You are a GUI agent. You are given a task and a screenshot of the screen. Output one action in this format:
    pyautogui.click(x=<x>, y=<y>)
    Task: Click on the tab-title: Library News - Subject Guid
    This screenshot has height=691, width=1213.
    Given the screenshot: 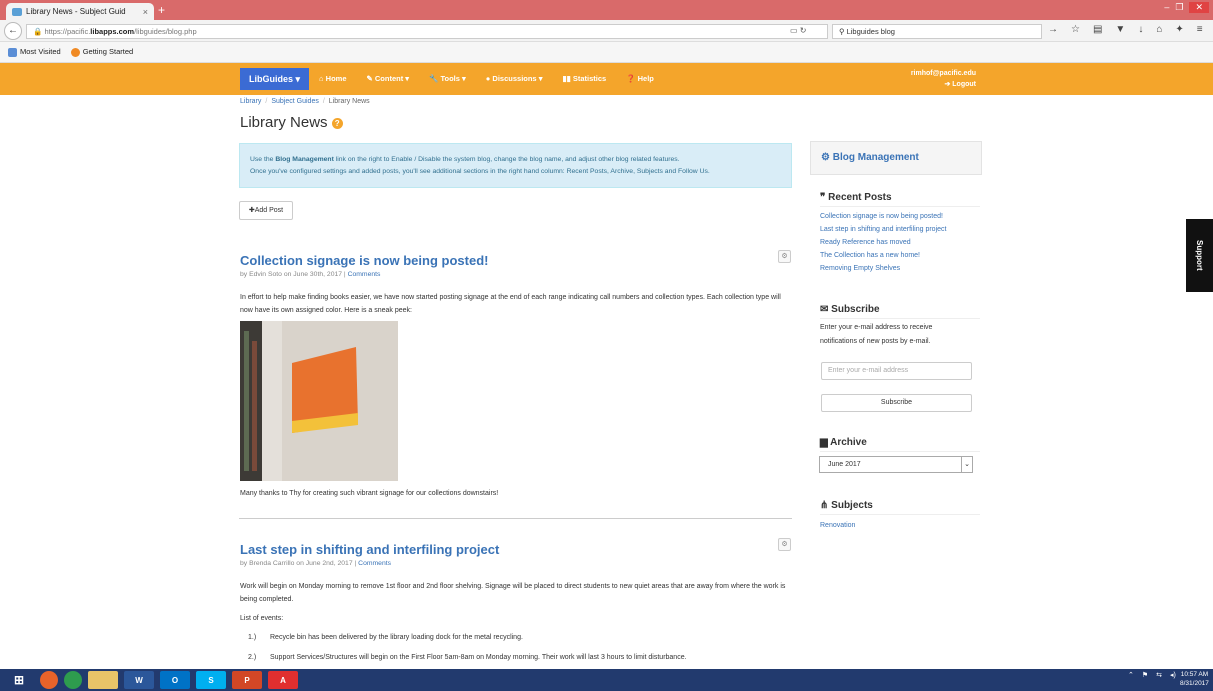 What is the action you would take?
    pyautogui.click(x=76, y=11)
    